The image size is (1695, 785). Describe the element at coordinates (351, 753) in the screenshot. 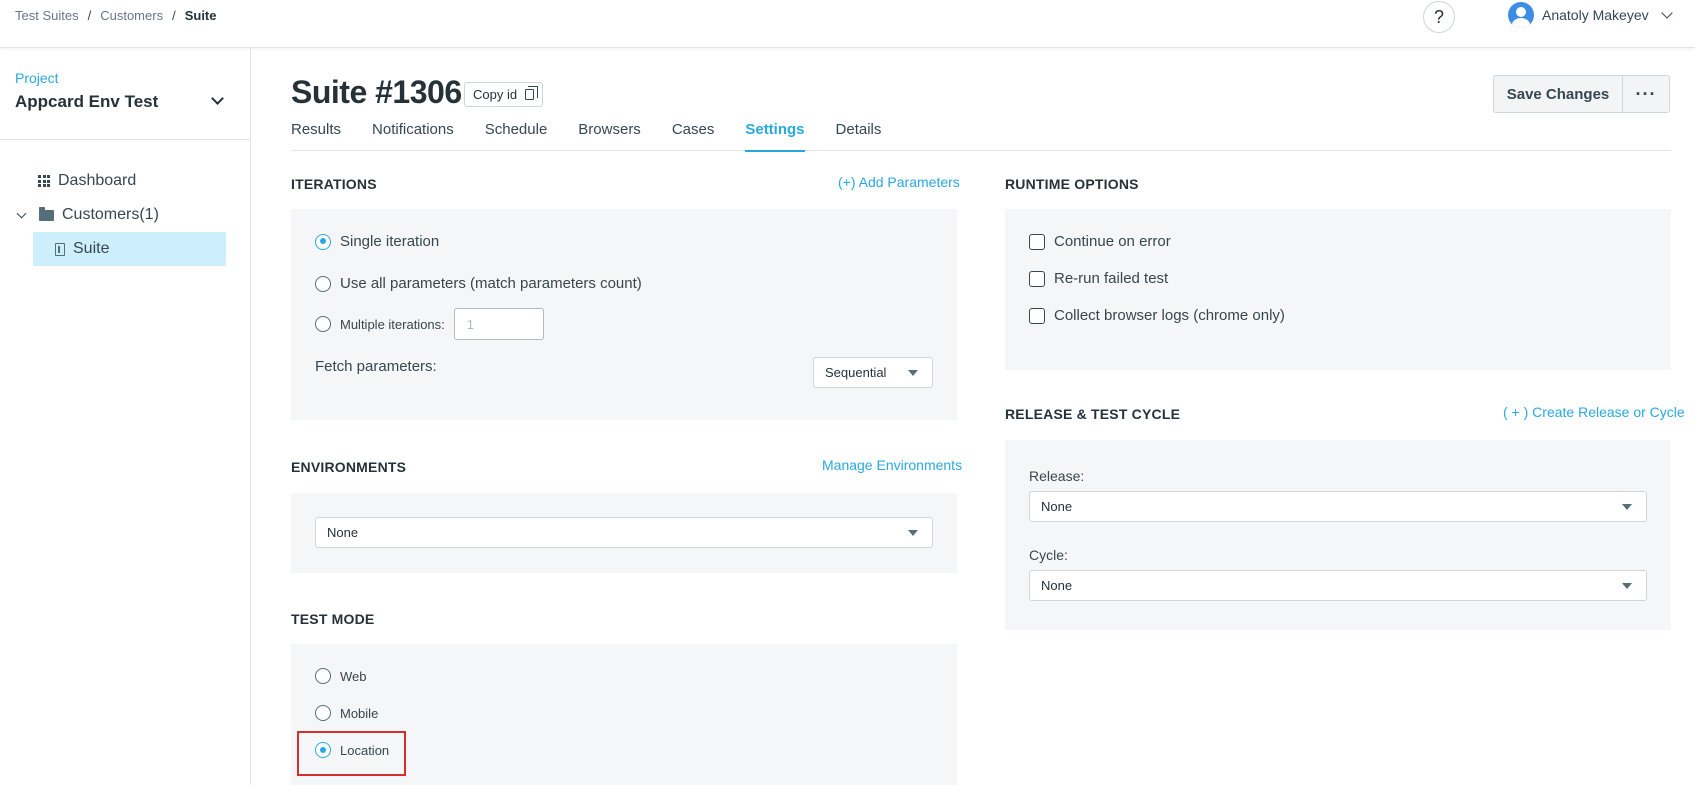

I see `location-highlight-box` at that location.